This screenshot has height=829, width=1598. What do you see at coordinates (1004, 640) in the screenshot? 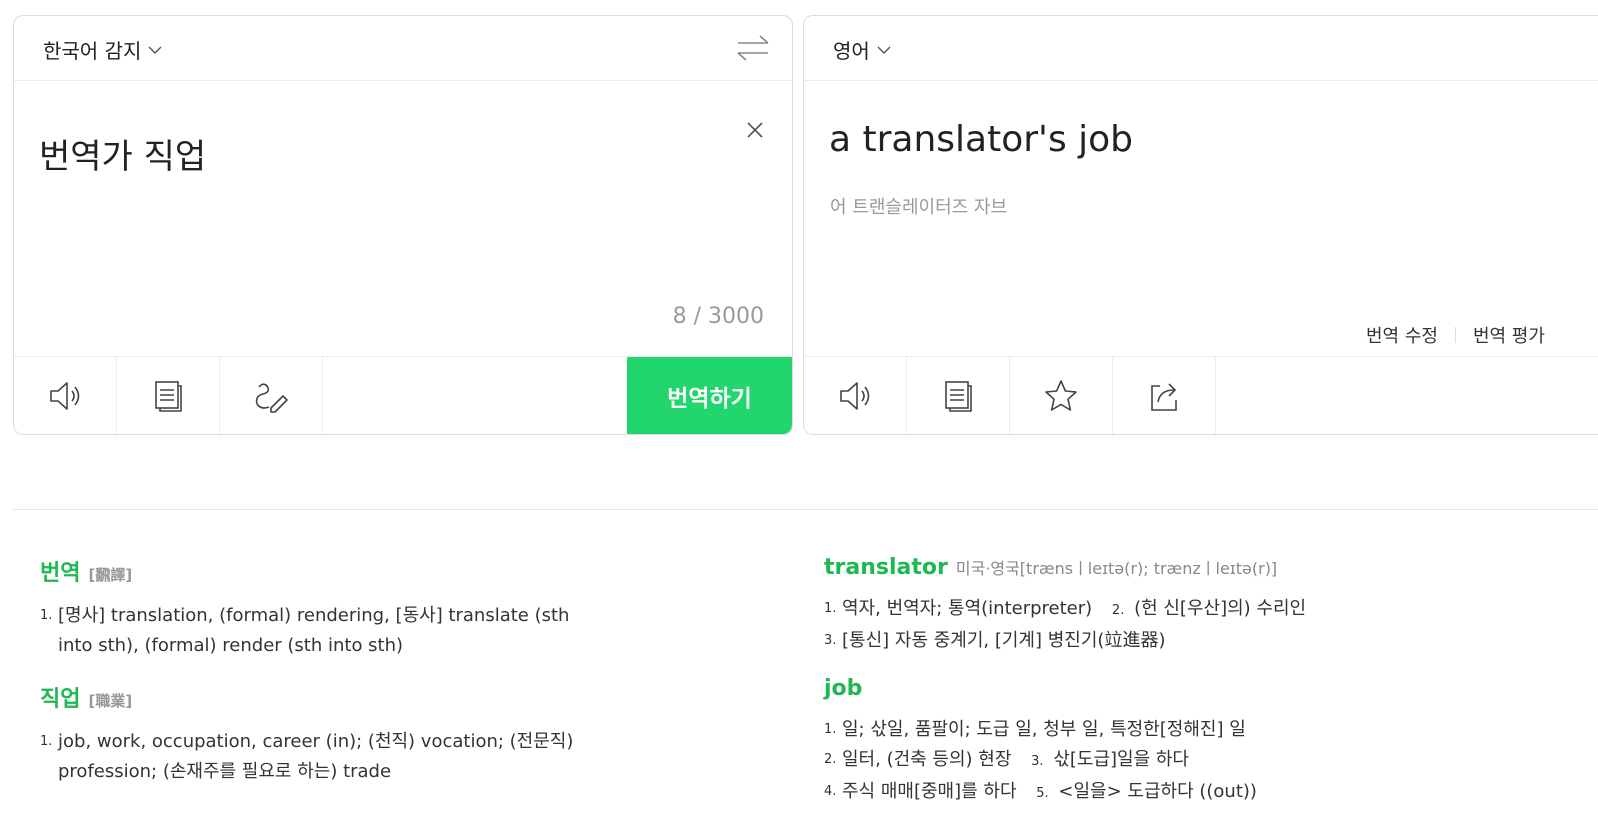
I see `sense-text: [통신] 자동 중계기, [기계] 병진기(竝進器)` at bounding box center [1004, 640].